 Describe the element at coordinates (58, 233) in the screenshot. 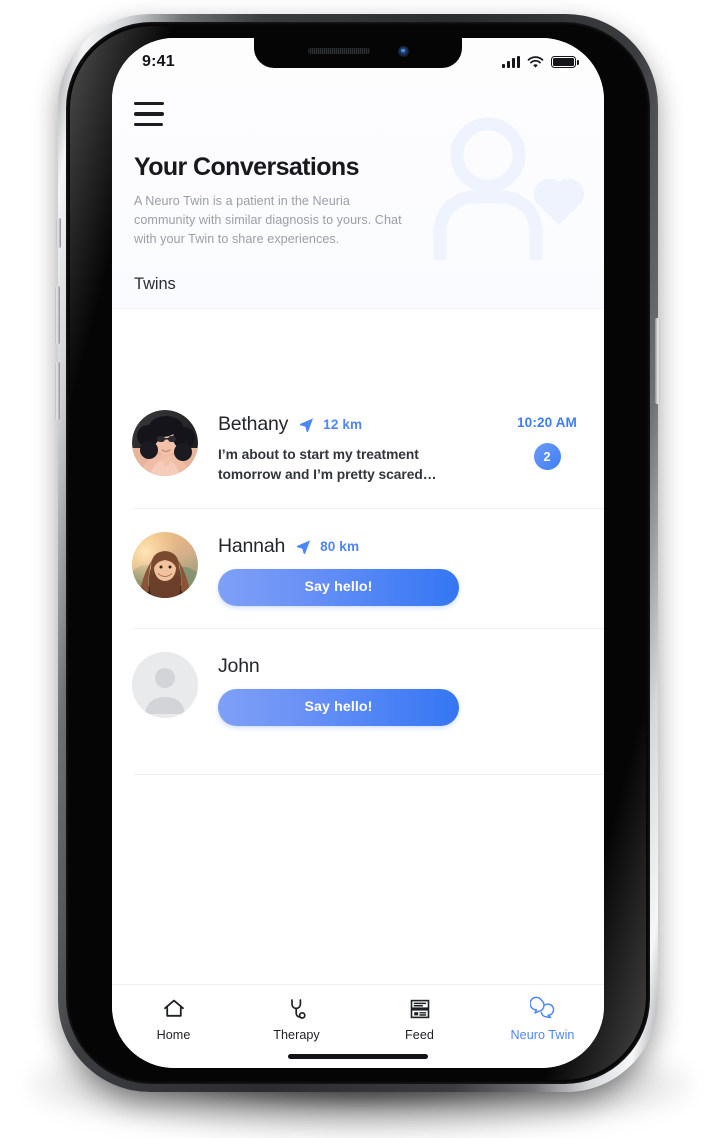

I see `mute-switch` at that location.